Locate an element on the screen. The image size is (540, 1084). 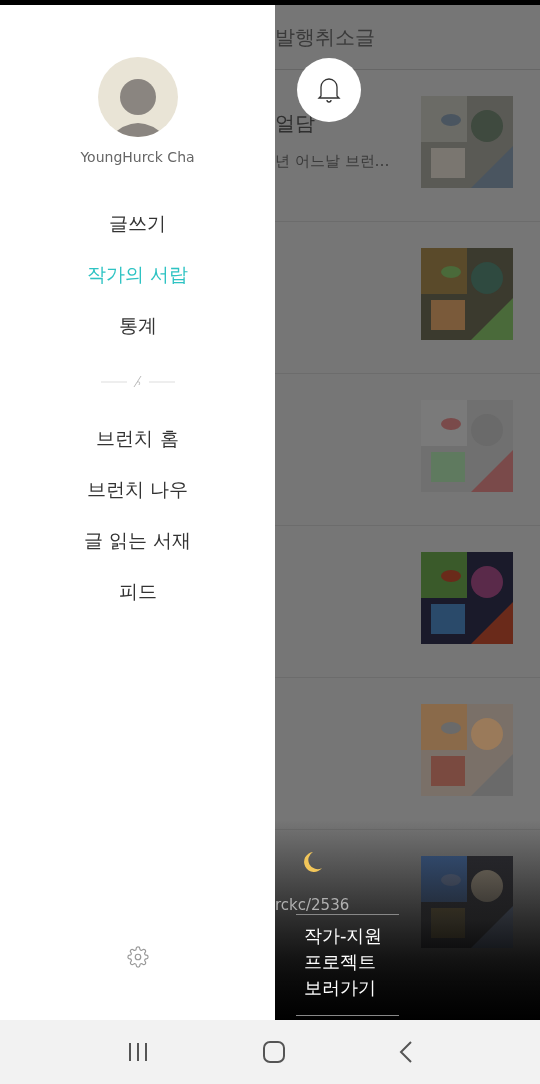
menu-item: 브런치 나우 is located at coordinates (137, 489).